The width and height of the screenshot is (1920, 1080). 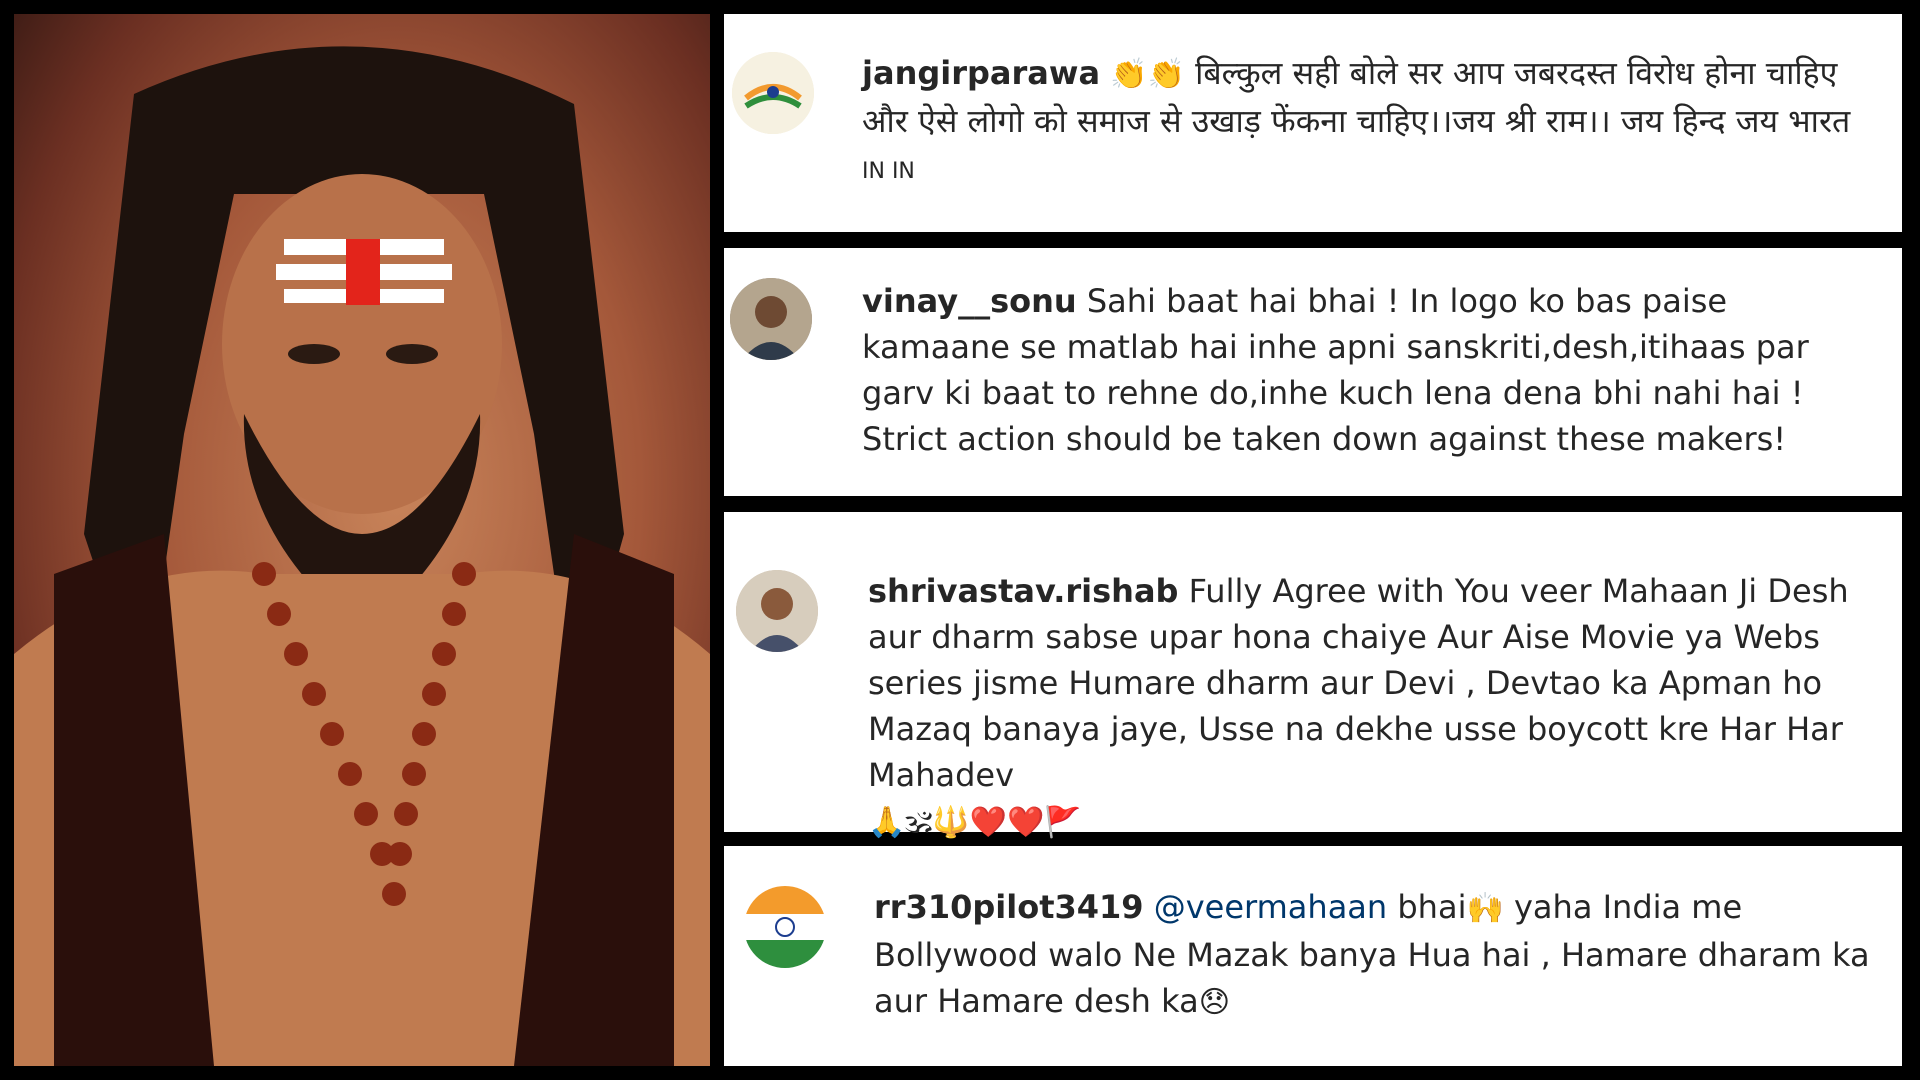 I want to click on clap-emoji-icon: 👏👏, so click(x=1147, y=74).